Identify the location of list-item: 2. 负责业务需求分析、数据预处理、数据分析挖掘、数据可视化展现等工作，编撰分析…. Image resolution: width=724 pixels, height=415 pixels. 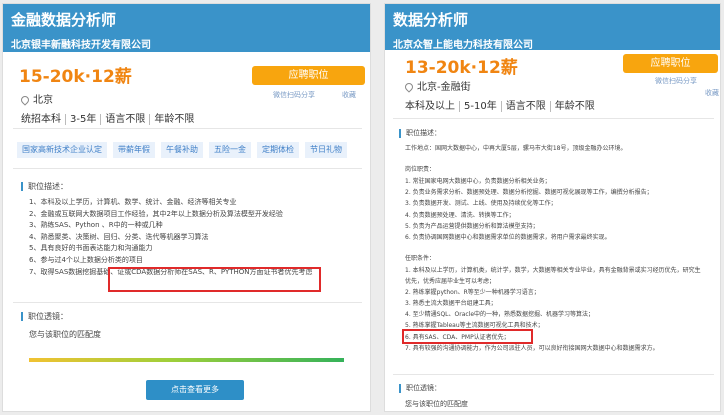
(529, 193).